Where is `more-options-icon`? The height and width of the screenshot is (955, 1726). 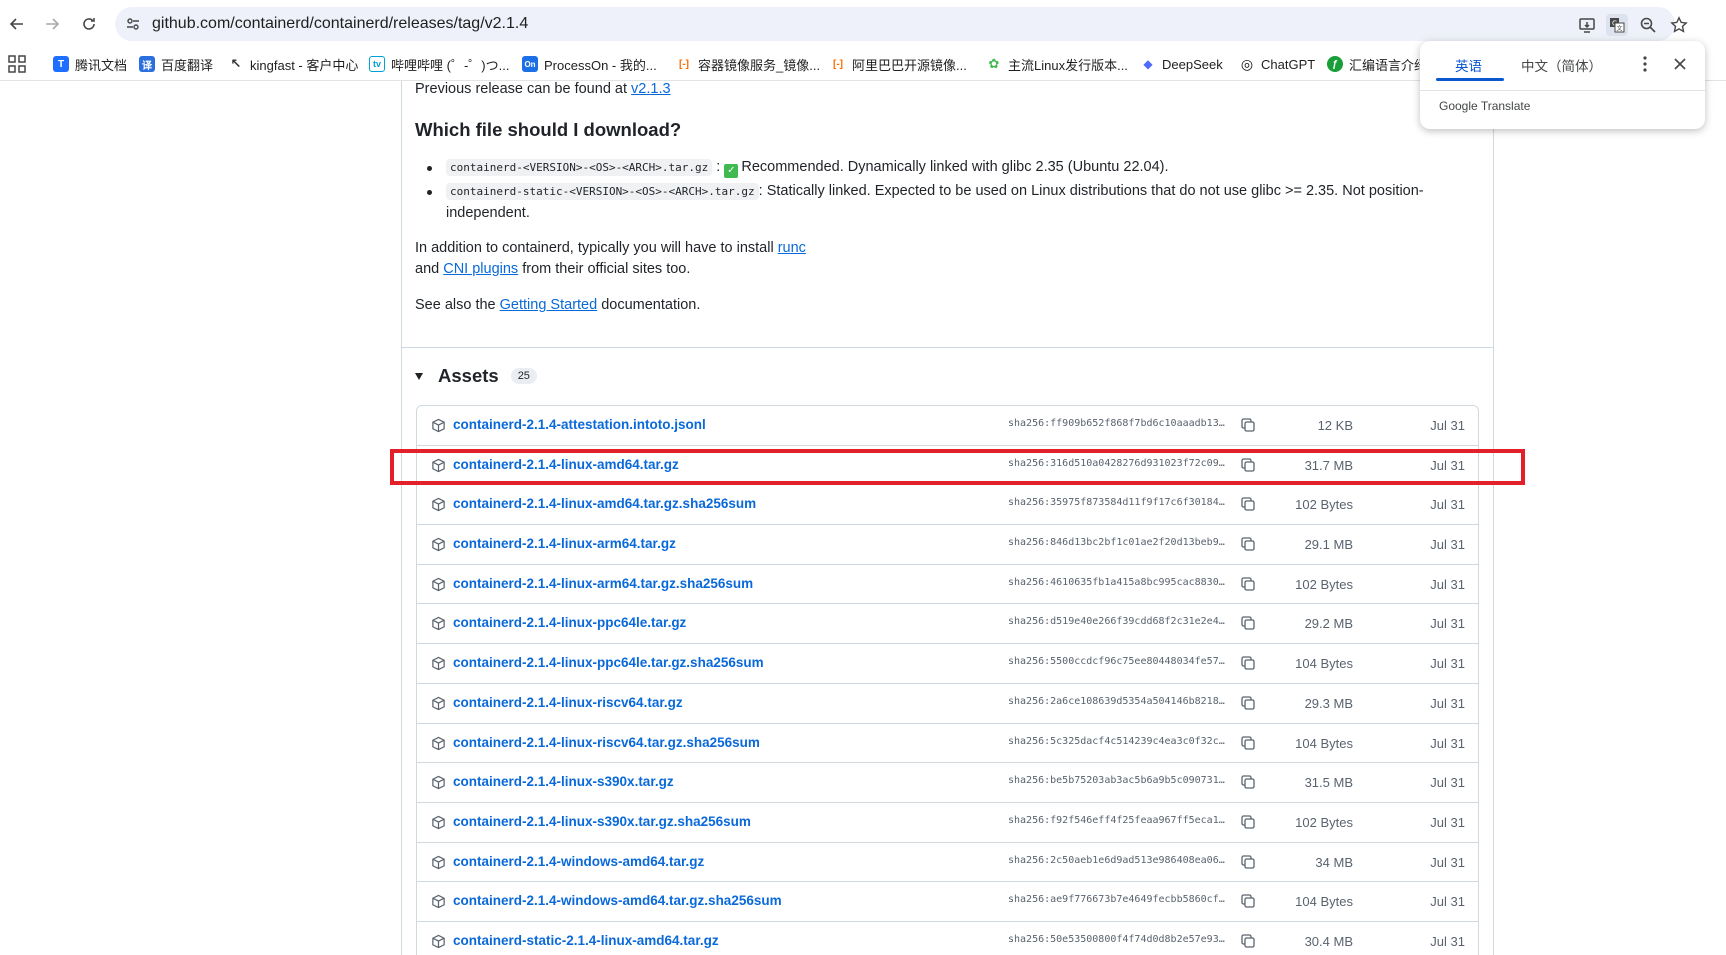 more-options-icon is located at coordinates (1645, 64).